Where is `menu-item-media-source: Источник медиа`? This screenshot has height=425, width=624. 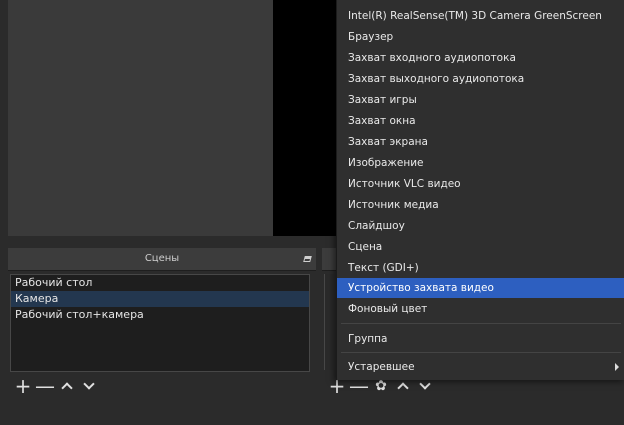 menu-item-media-source: Источник медиа is located at coordinates (480, 205).